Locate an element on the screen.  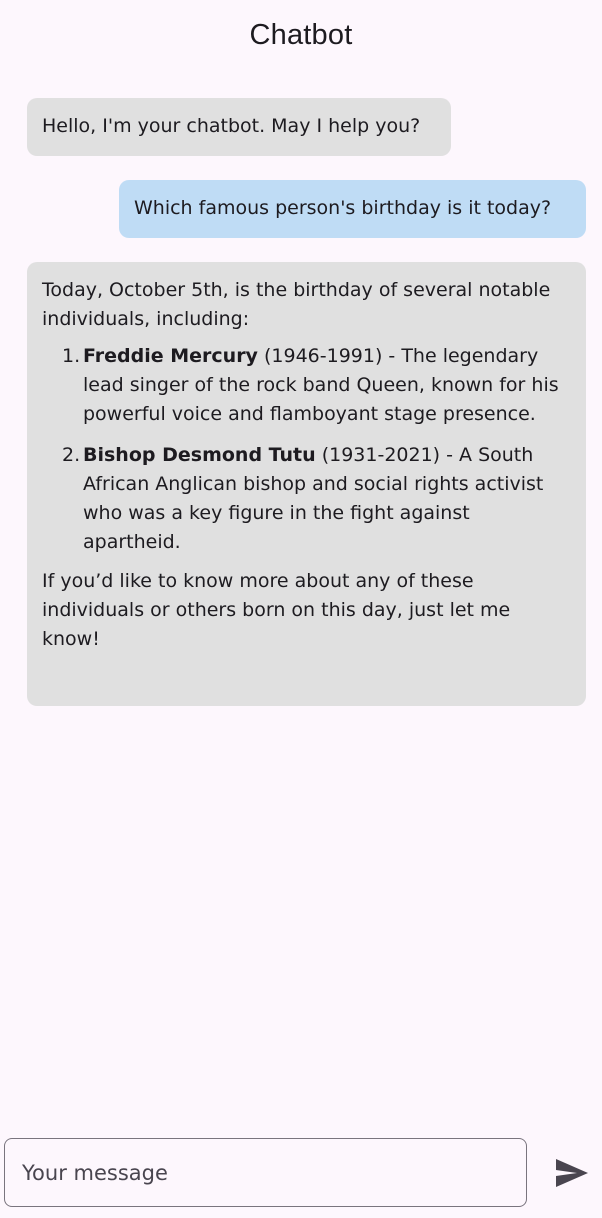
bot-message-bubble: Hello, I'm your chatbot. May I help you? is located at coordinates (239, 127).